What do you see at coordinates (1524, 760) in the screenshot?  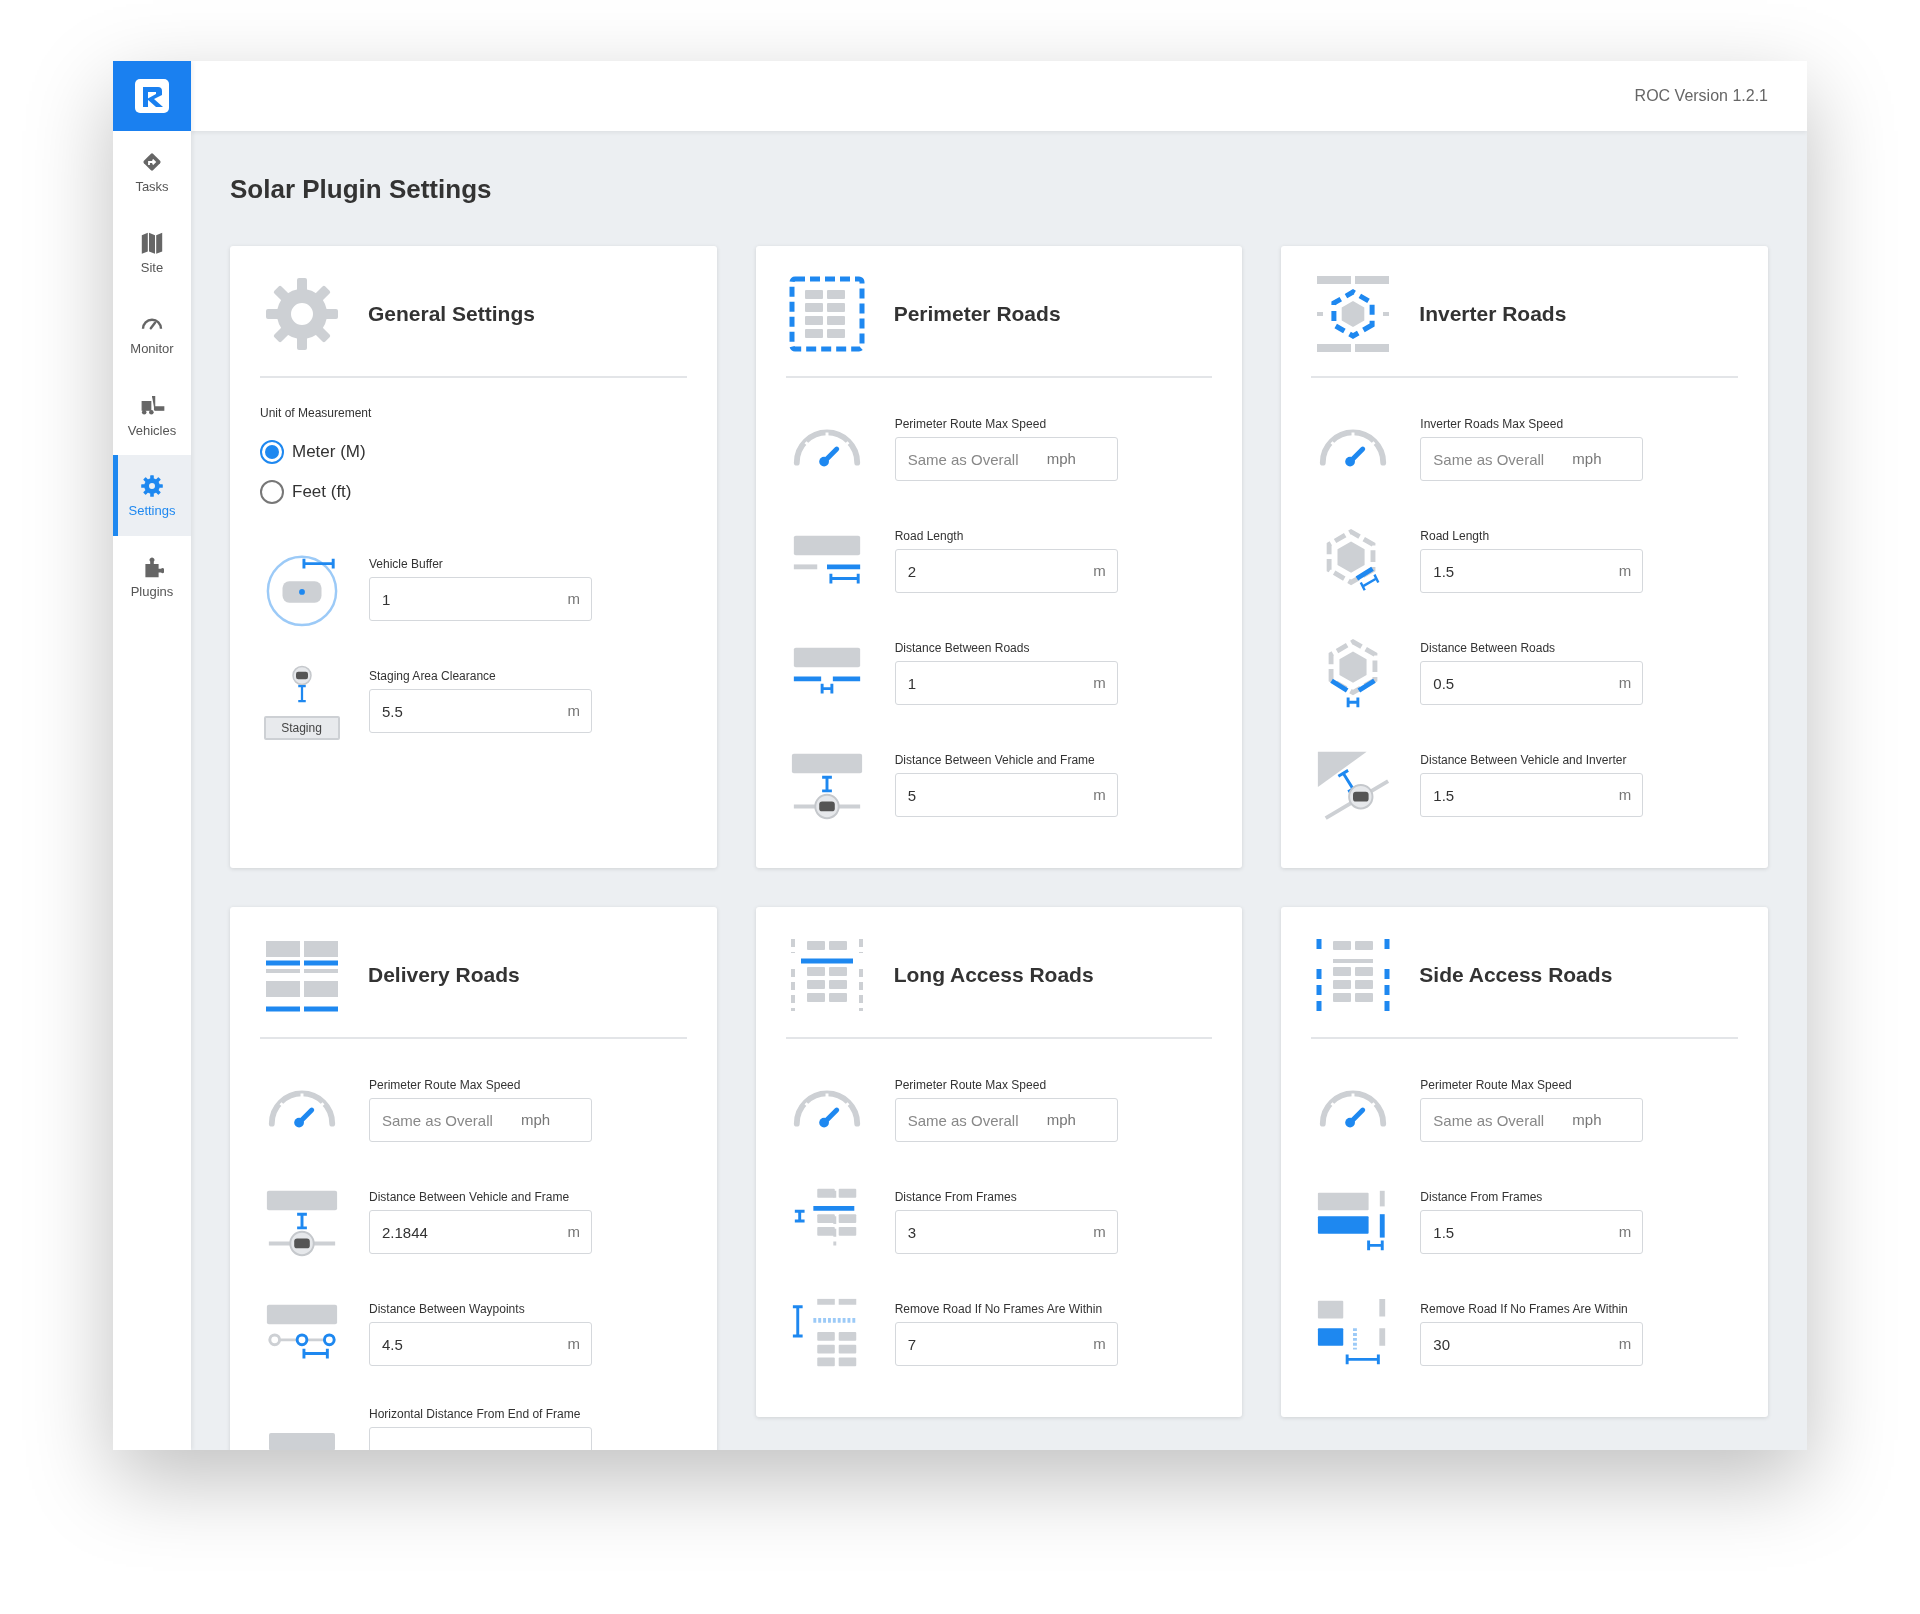 I see `field-label: Distance Between Vehicle and Inverter` at bounding box center [1524, 760].